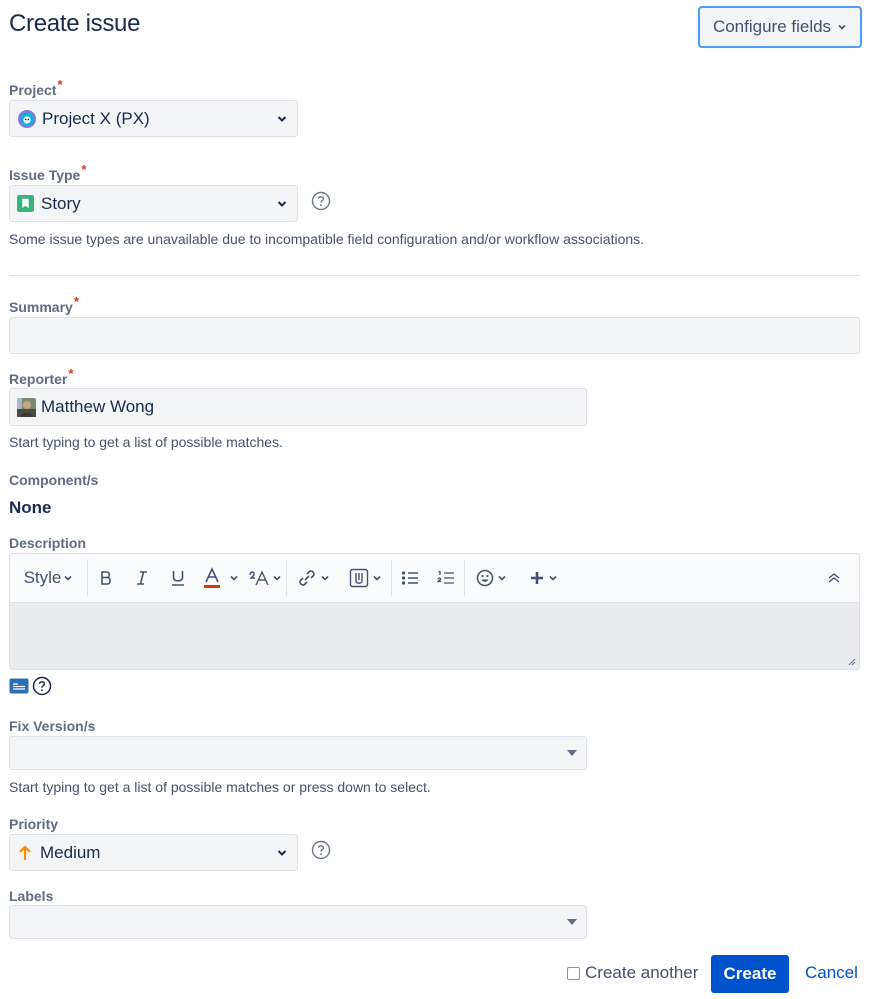 The image size is (876, 999). I want to click on fix-version-select, so click(298, 753).